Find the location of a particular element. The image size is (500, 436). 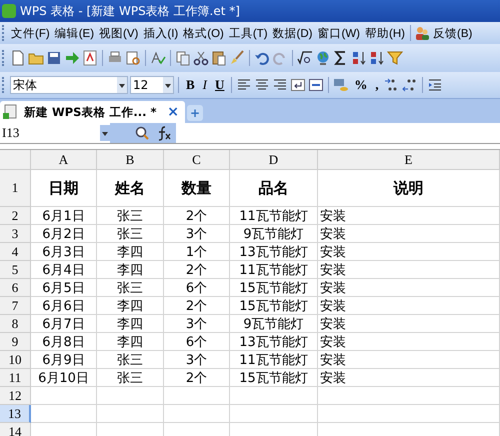

comma-style-button: , is located at coordinates (377, 85).